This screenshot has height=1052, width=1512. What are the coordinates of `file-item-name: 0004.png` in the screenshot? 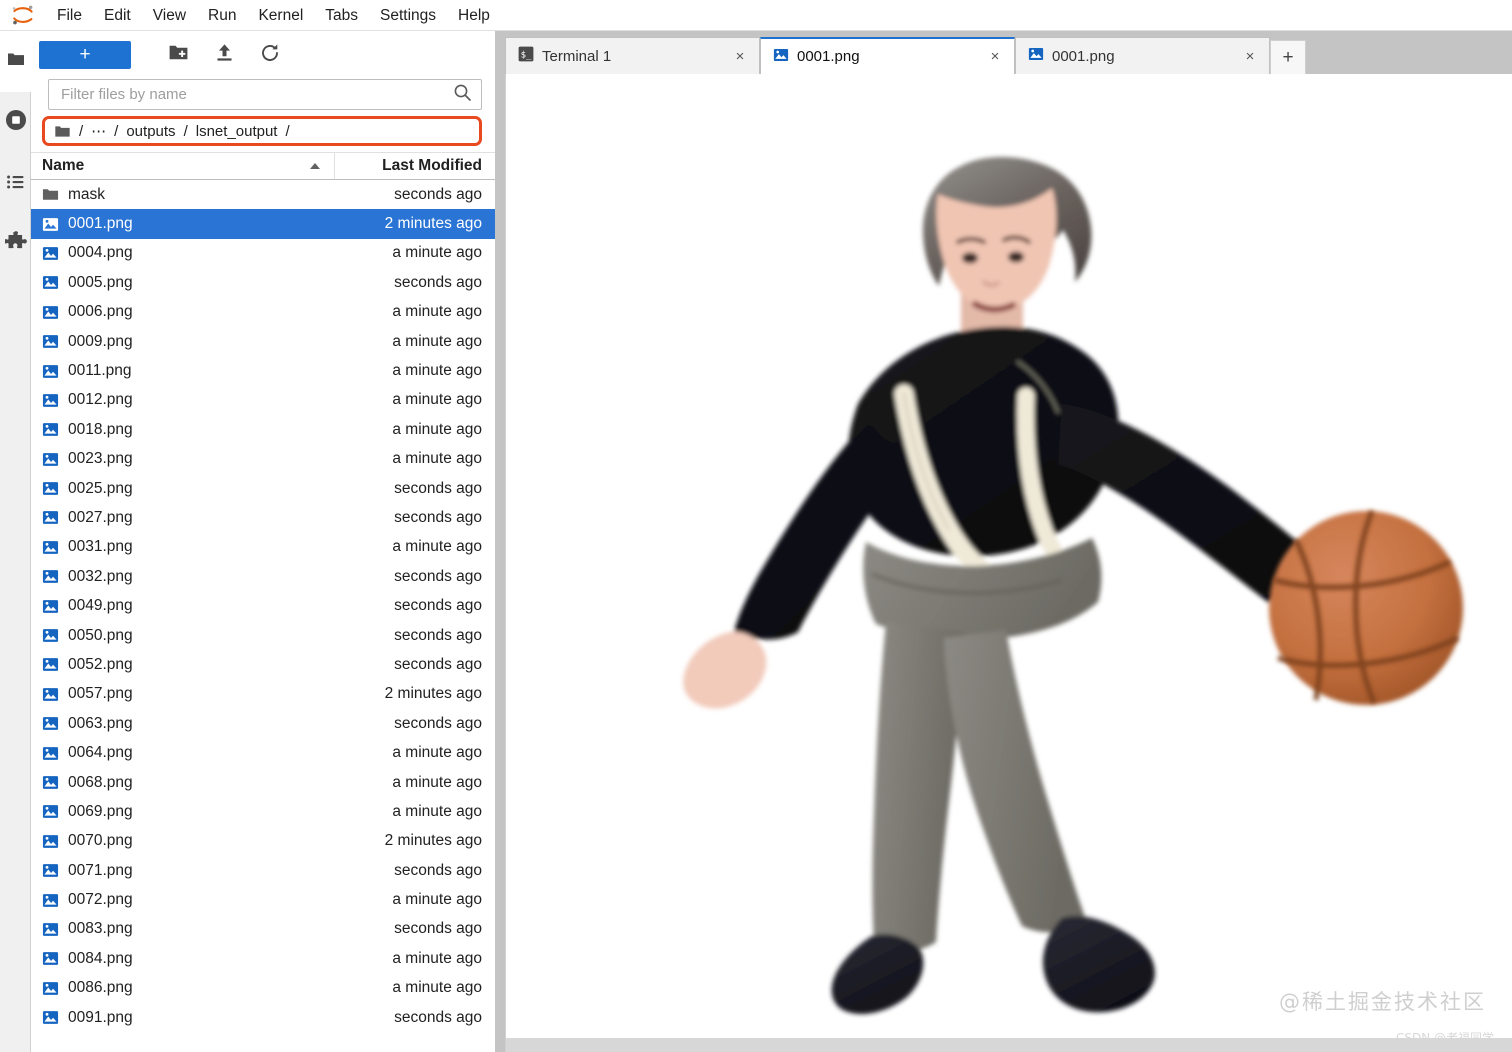 It's located at (100, 253).